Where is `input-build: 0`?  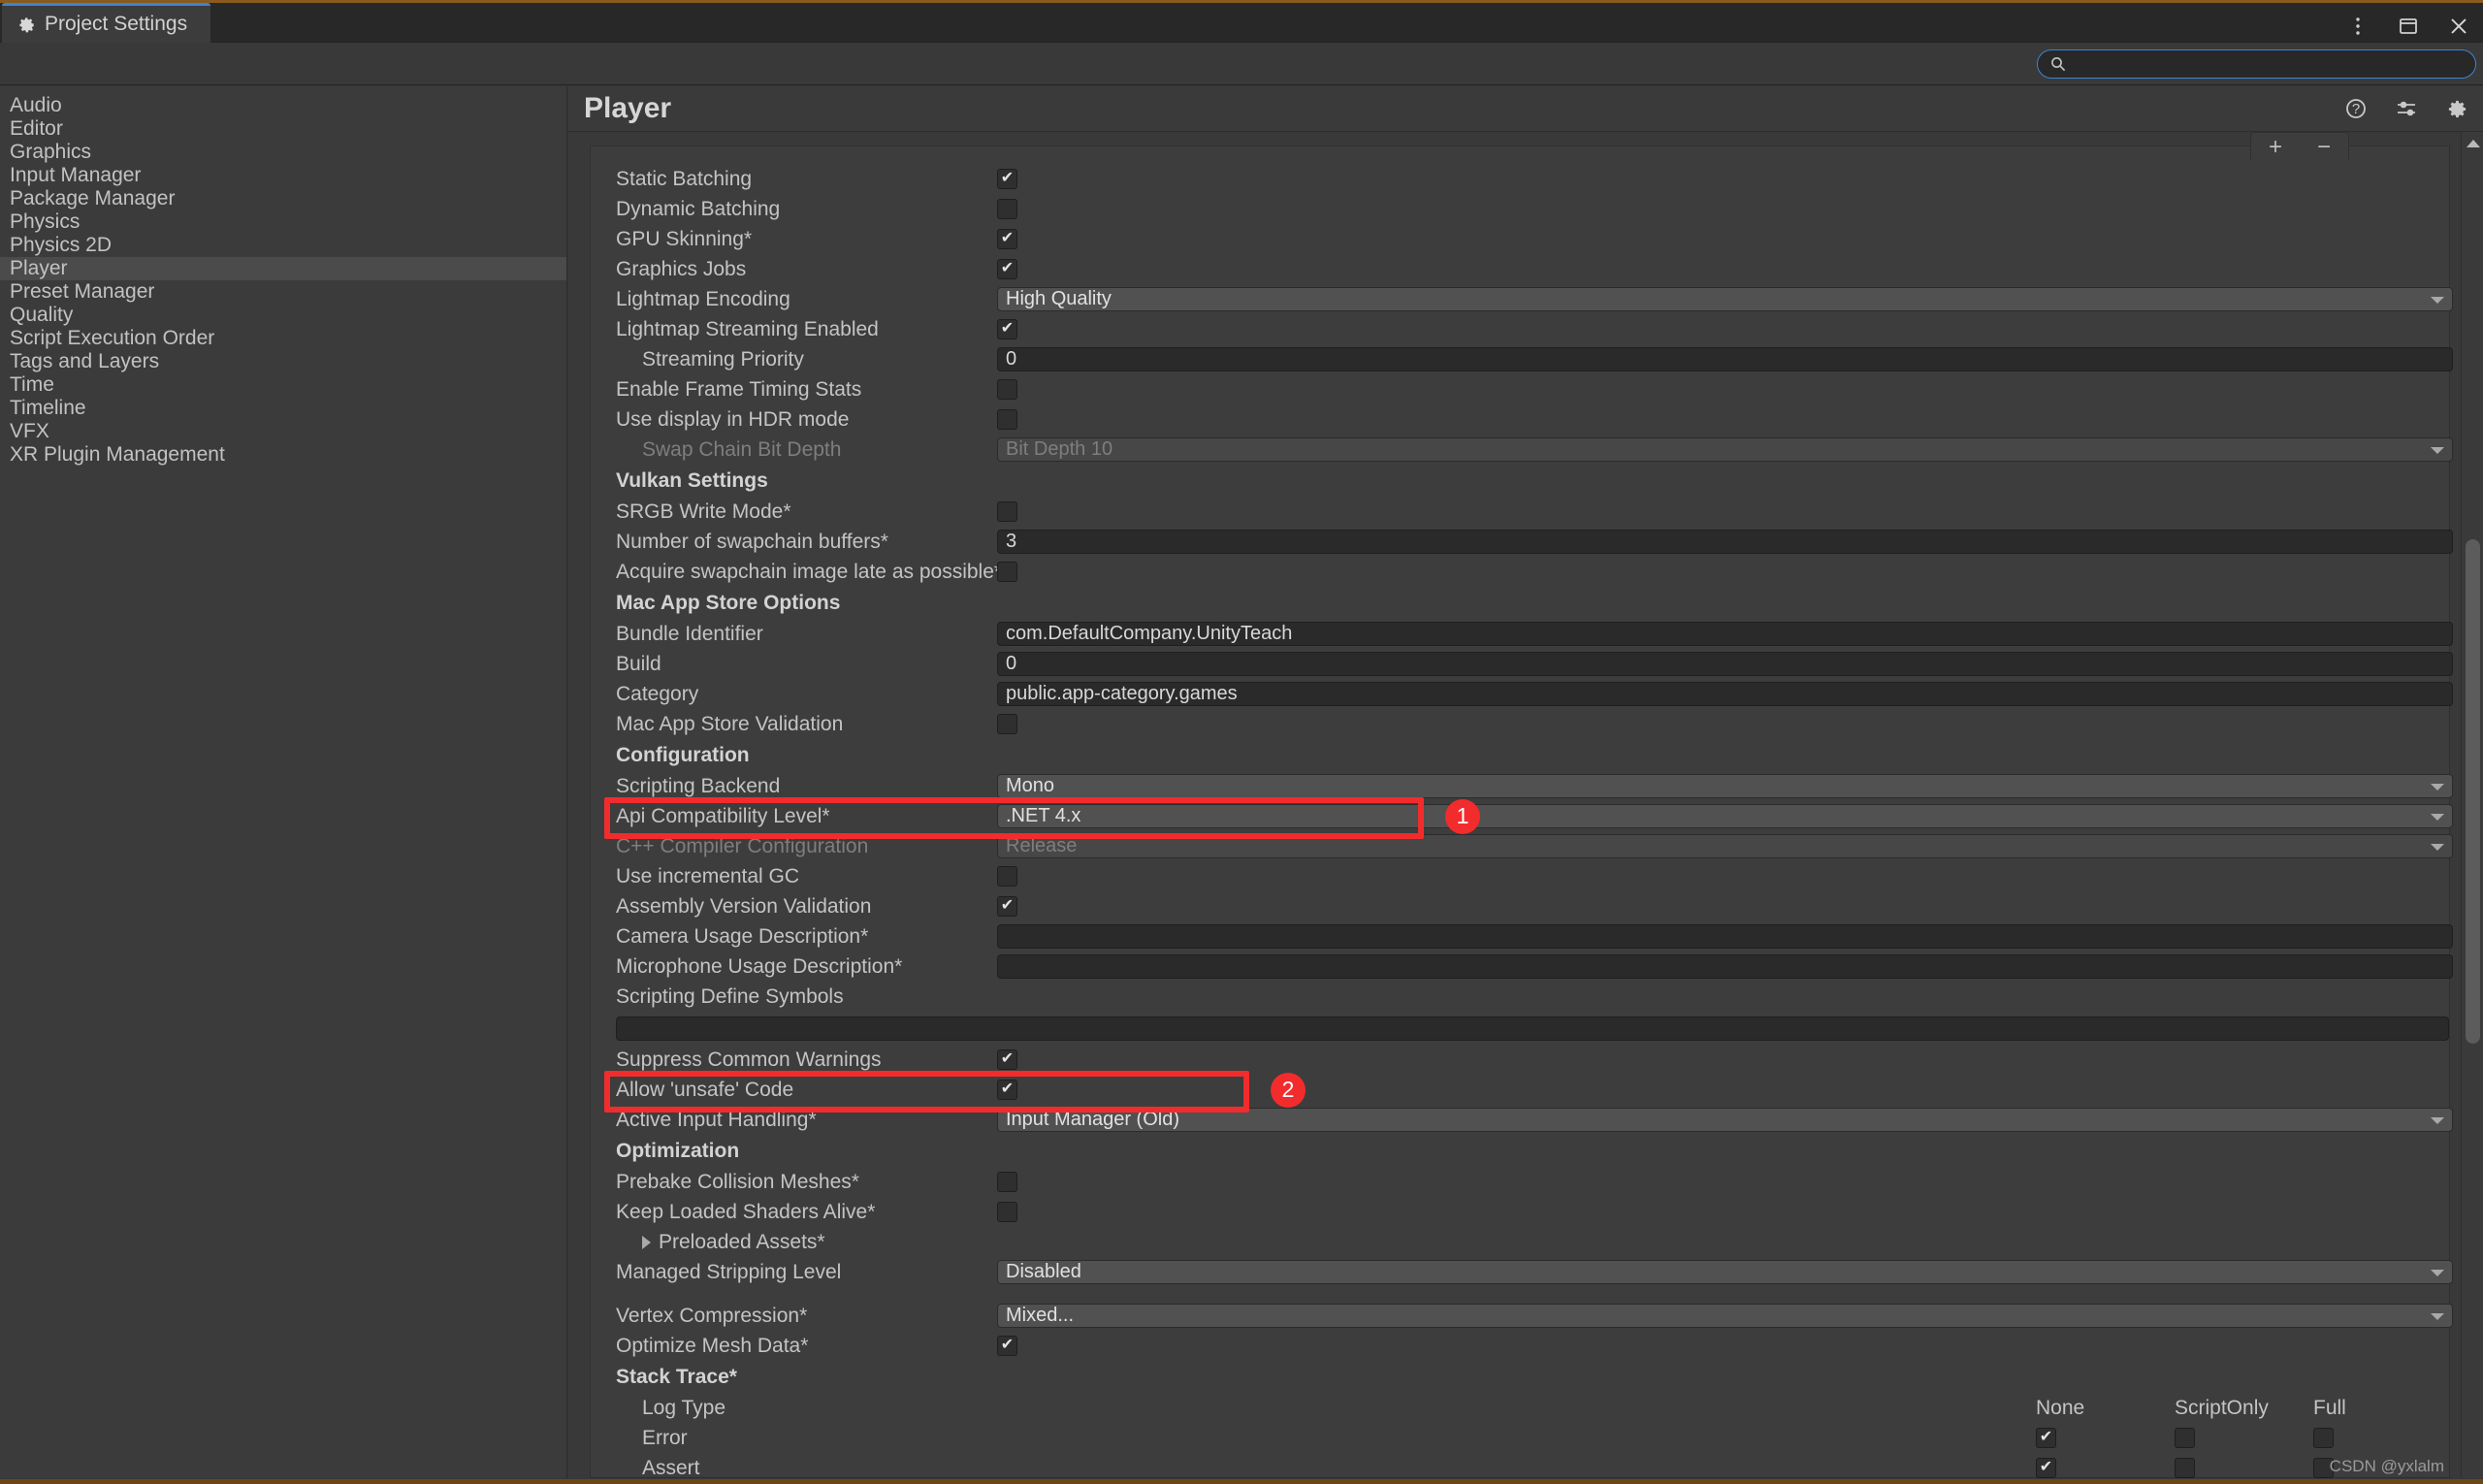 input-build: 0 is located at coordinates (1725, 664).